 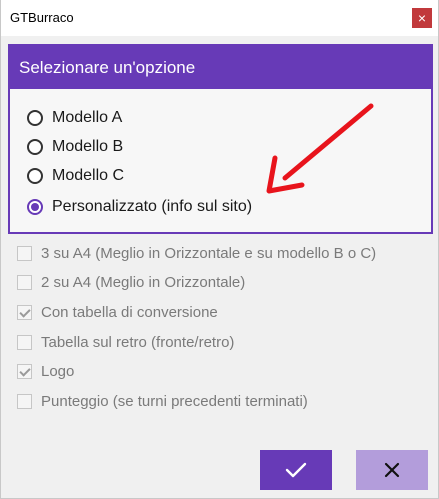 What do you see at coordinates (87, 117) in the screenshot?
I see `radio-label: Modello A` at bounding box center [87, 117].